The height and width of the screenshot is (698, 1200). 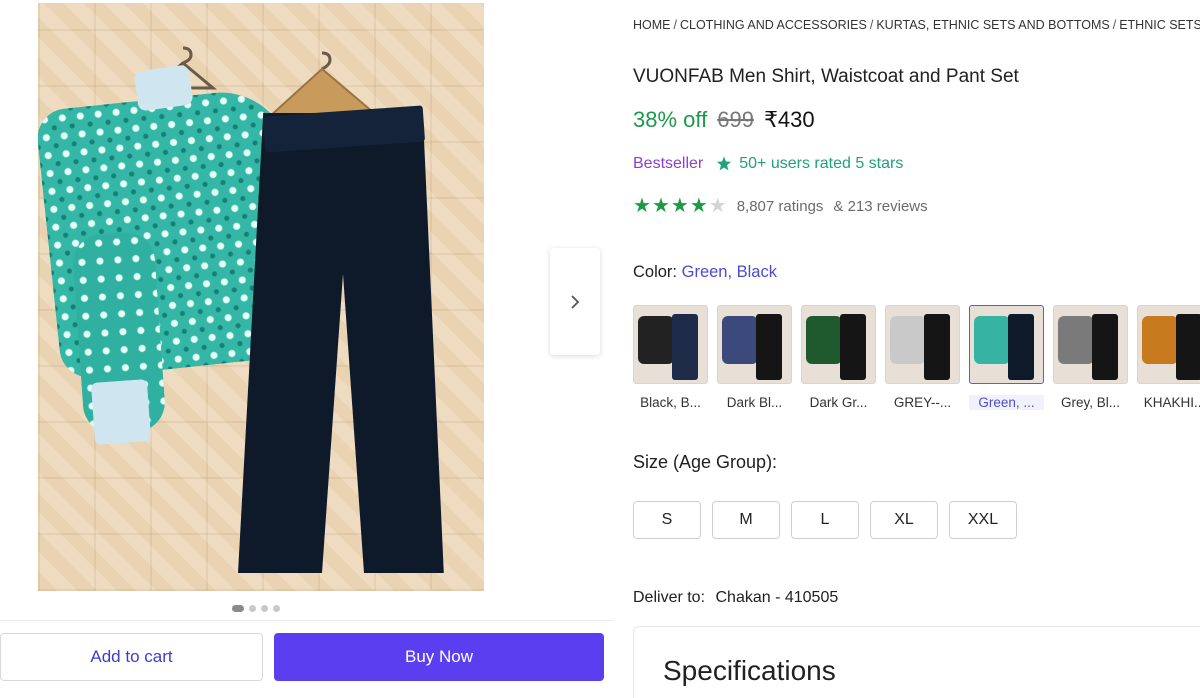 I want to click on rated-badge: 50+ users rated 5 stars, so click(x=809, y=164).